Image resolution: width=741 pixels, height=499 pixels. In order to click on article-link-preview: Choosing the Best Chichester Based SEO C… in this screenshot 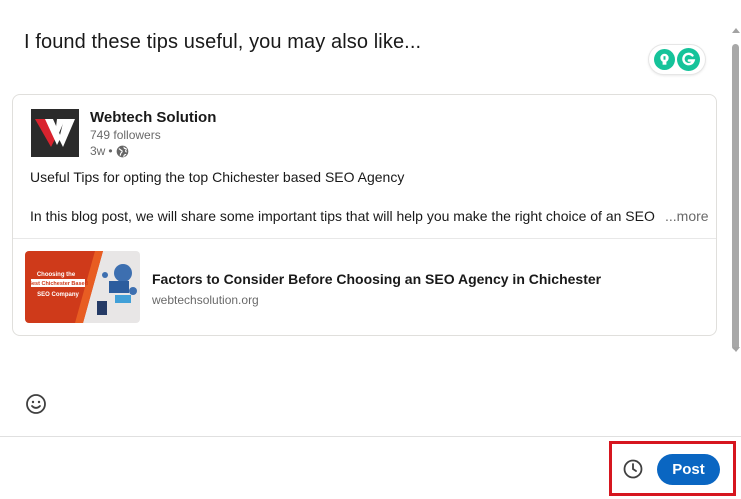, I will do `click(365, 288)`.